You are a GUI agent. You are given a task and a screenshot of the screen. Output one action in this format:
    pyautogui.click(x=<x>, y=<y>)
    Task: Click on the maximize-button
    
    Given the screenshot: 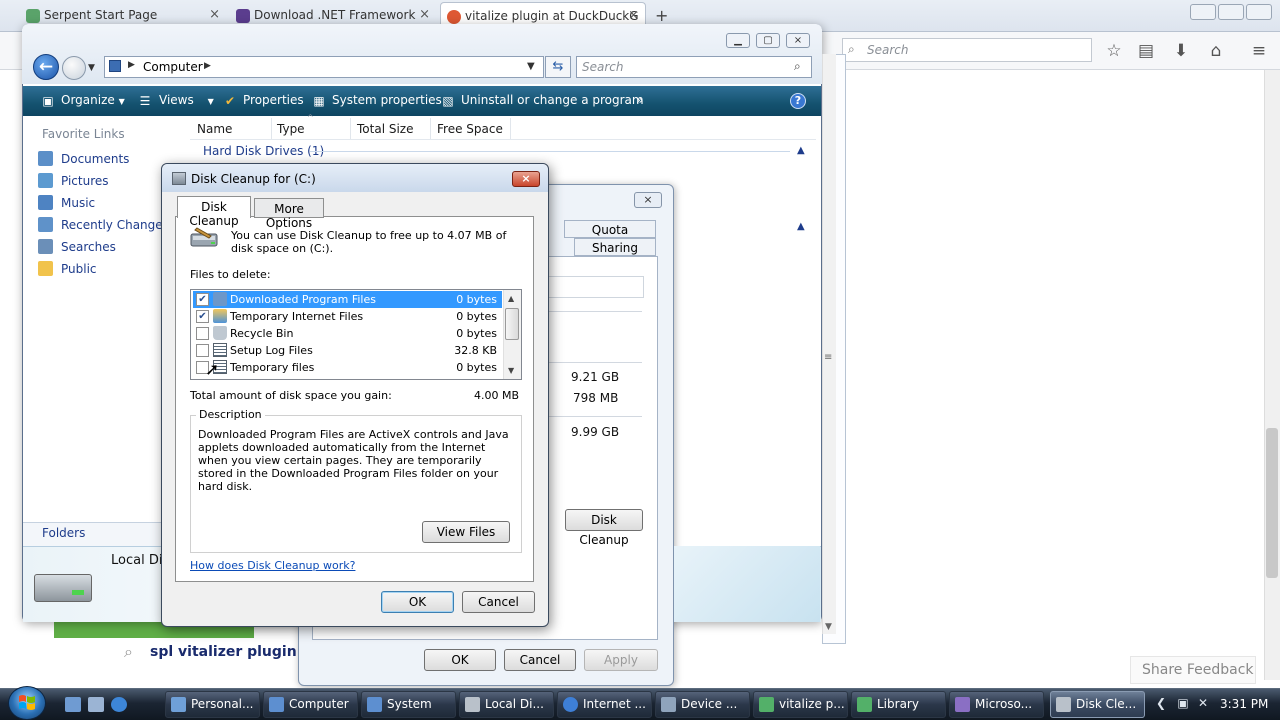 What is the action you would take?
    pyautogui.click(x=1231, y=12)
    